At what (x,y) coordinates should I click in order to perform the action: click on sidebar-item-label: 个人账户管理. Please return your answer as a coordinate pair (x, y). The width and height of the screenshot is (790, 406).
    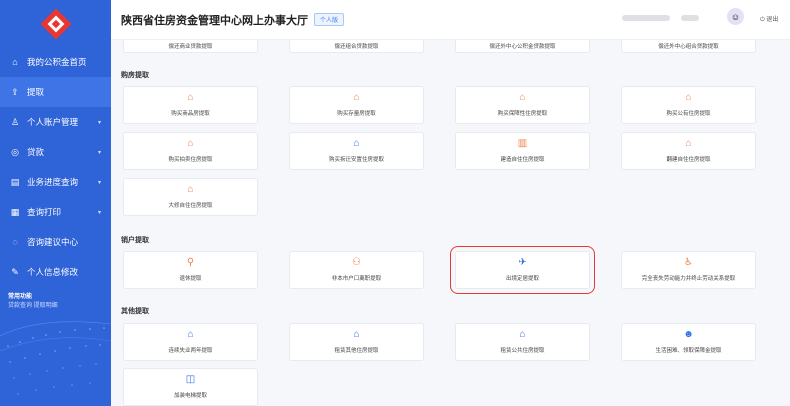
    Looking at the image, I should click on (53, 122).